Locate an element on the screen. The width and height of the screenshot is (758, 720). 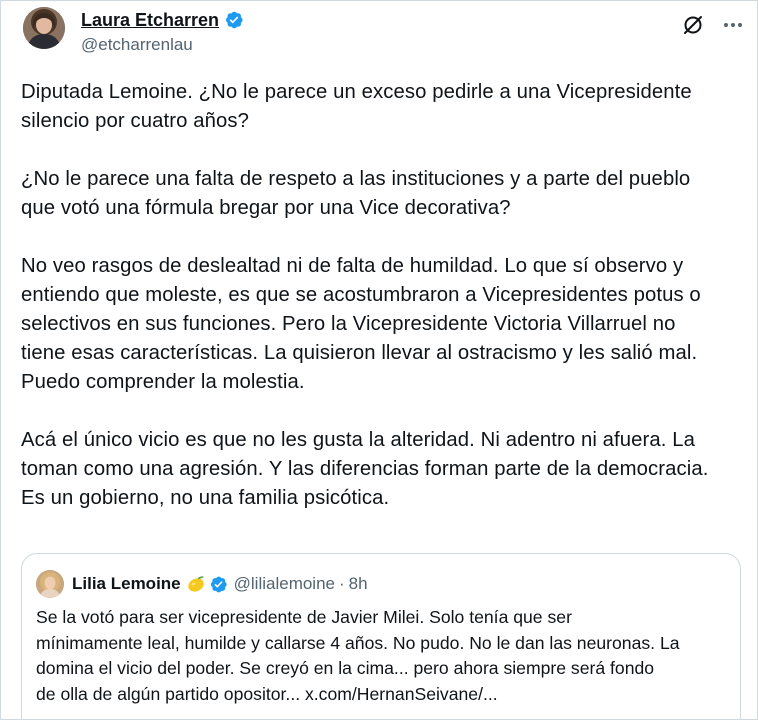
lemon-emoji-icon is located at coordinates (195, 584).